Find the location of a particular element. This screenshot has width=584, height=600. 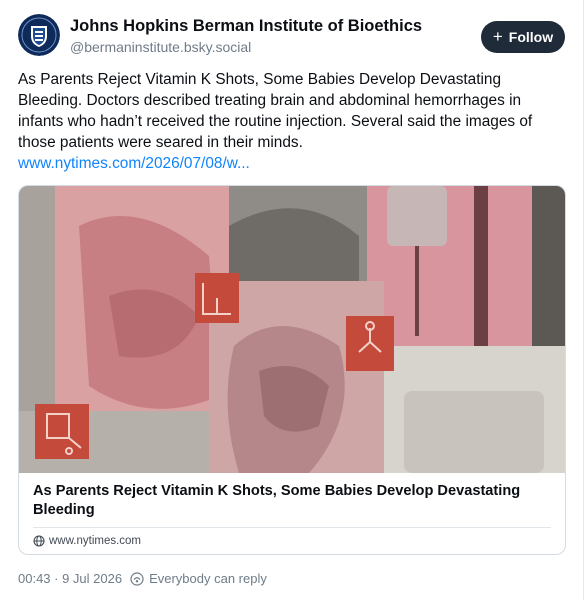

reply-setting: Everybody can reply is located at coordinates (198, 578).